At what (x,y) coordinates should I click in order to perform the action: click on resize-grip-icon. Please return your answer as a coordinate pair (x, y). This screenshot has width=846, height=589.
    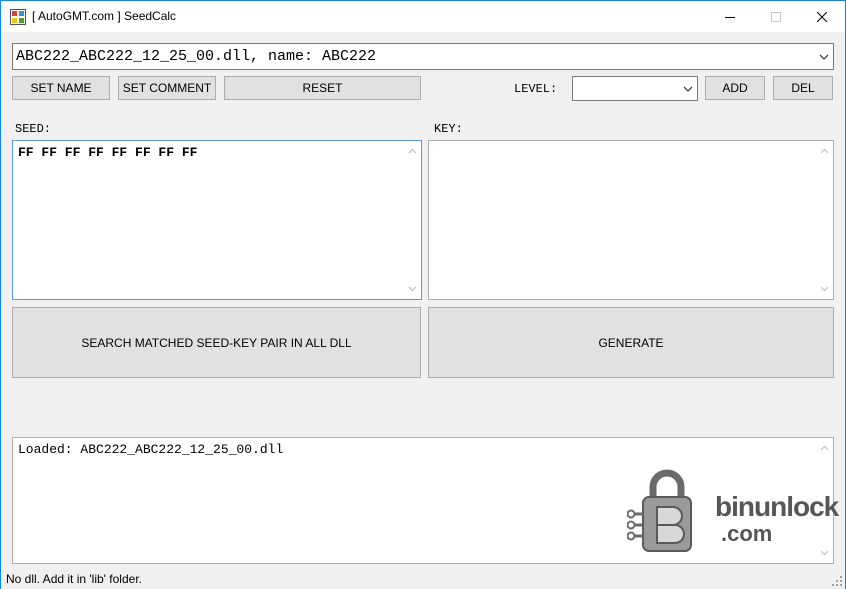
    Looking at the image, I should click on (837, 581).